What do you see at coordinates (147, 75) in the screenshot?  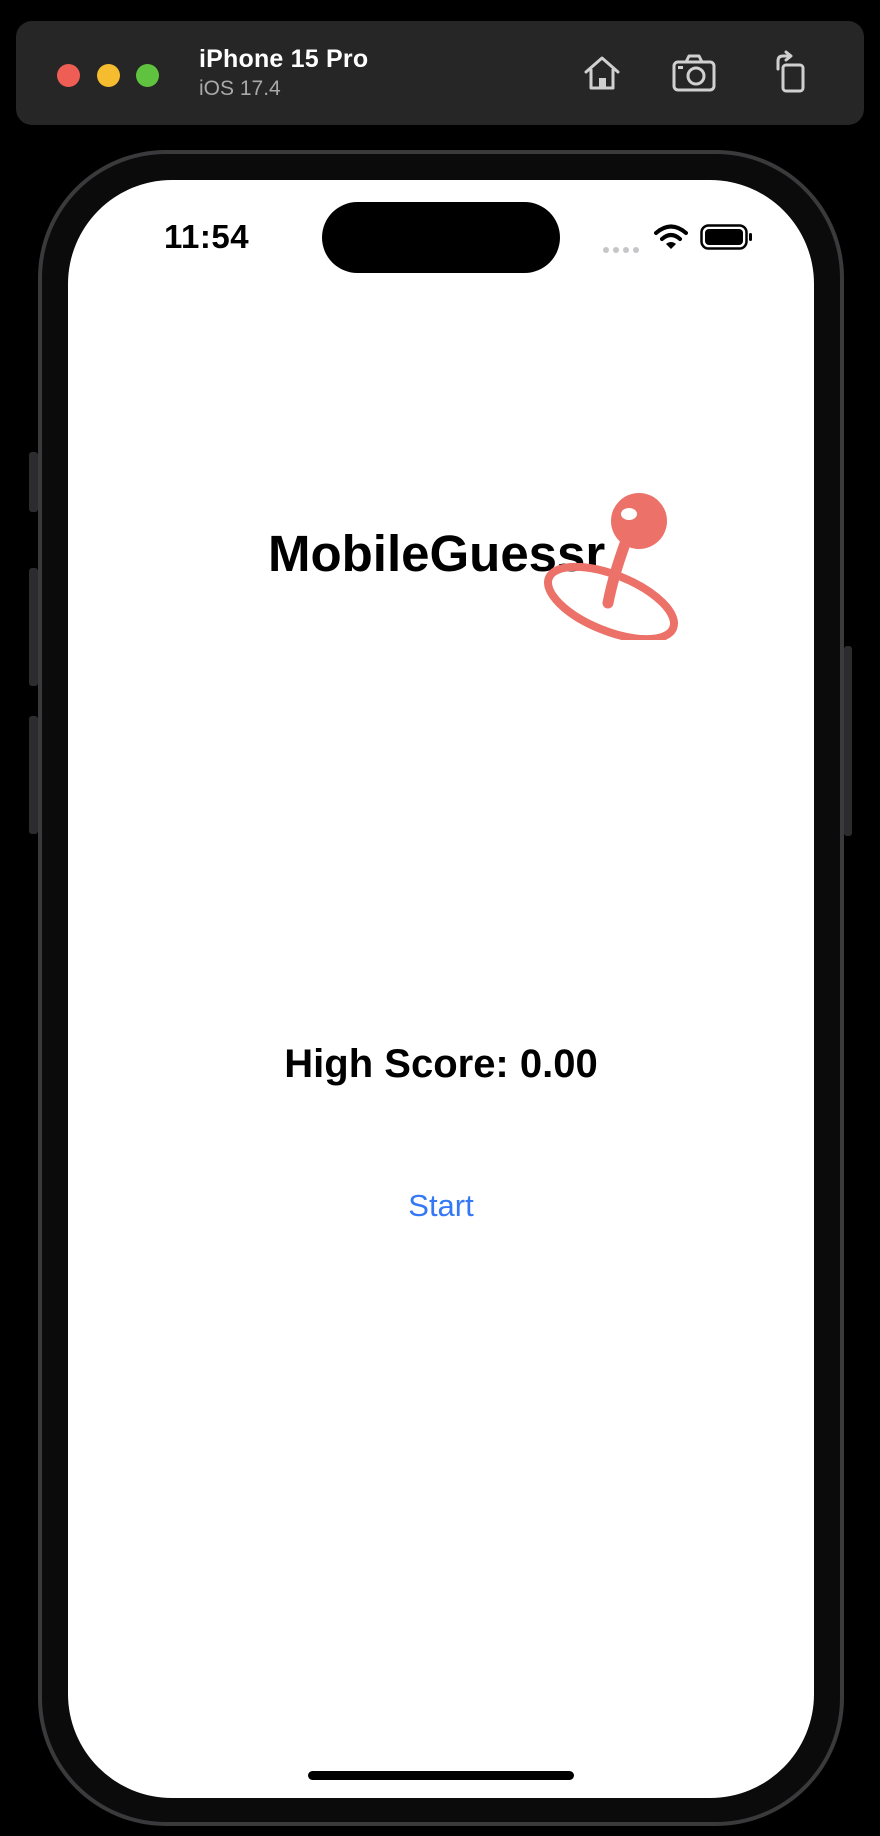 I see `zoom-window-button` at bounding box center [147, 75].